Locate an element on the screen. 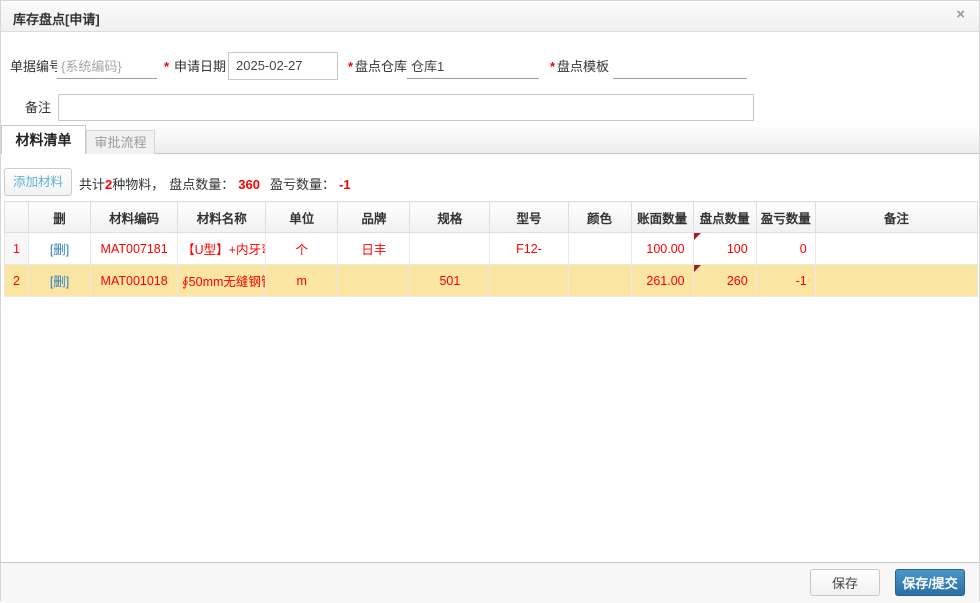 The height and width of the screenshot is (603, 980). summary-pl-label: 盈亏数量： is located at coordinates (302, 184).